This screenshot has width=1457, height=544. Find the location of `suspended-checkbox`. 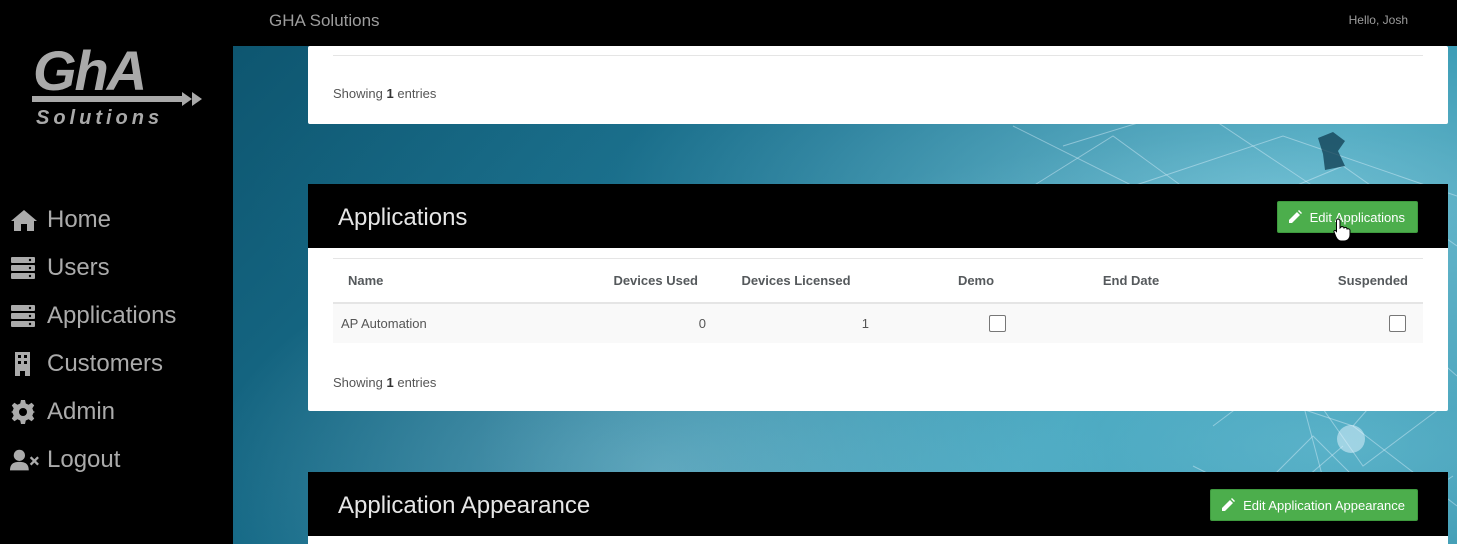

suspended-checkbox is located at coordinates (1397, 323).